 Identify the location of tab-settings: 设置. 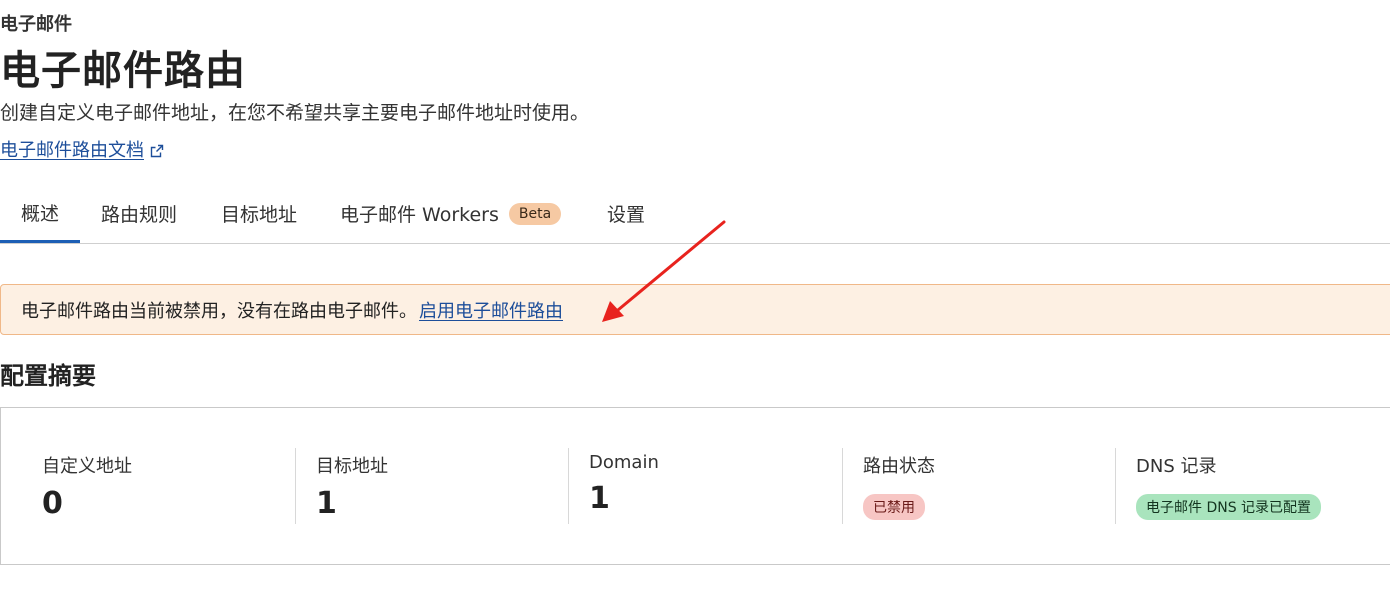
(626, 213).